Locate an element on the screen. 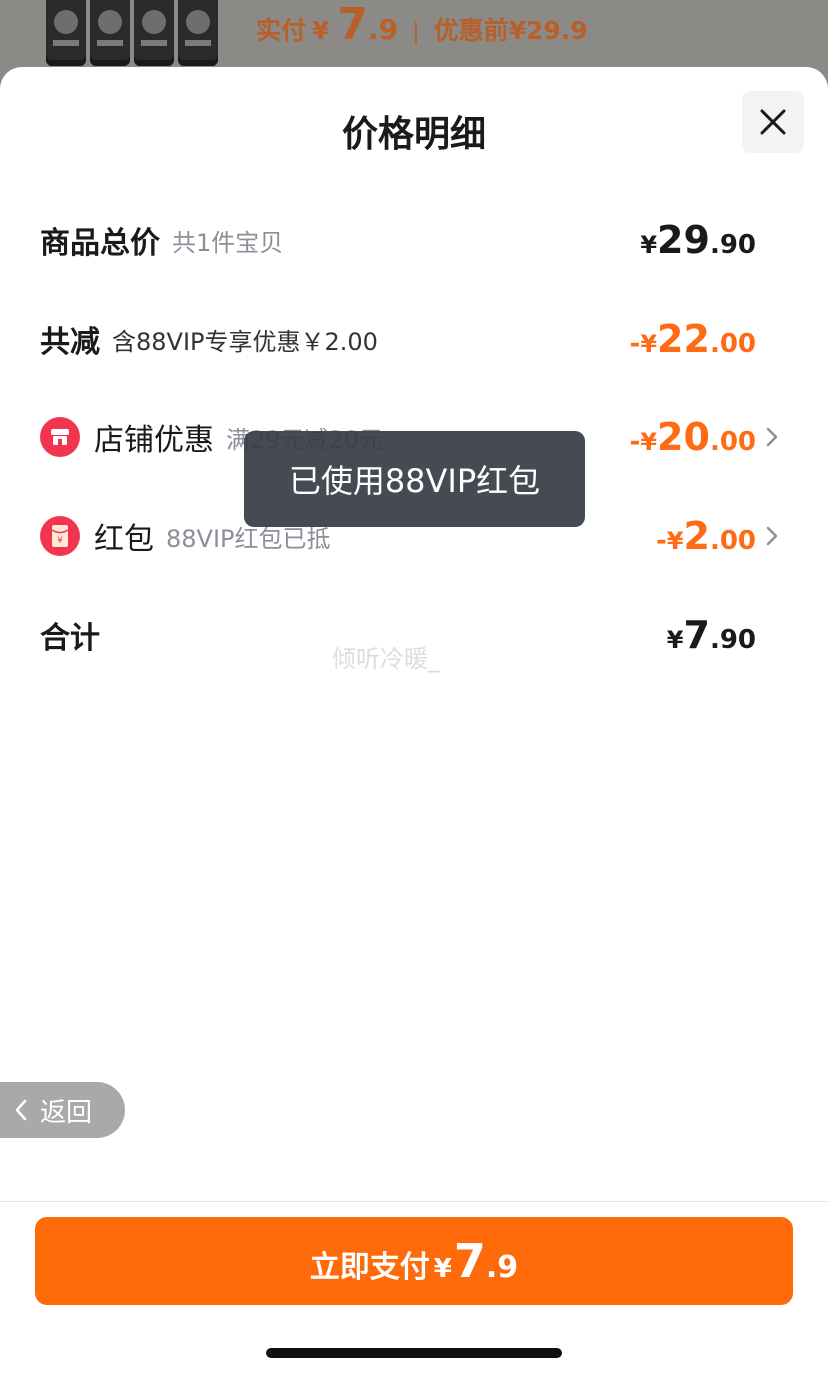 The height and width of the screenshot is (1377, 828). close-icon is located at coordinates (773, 122).